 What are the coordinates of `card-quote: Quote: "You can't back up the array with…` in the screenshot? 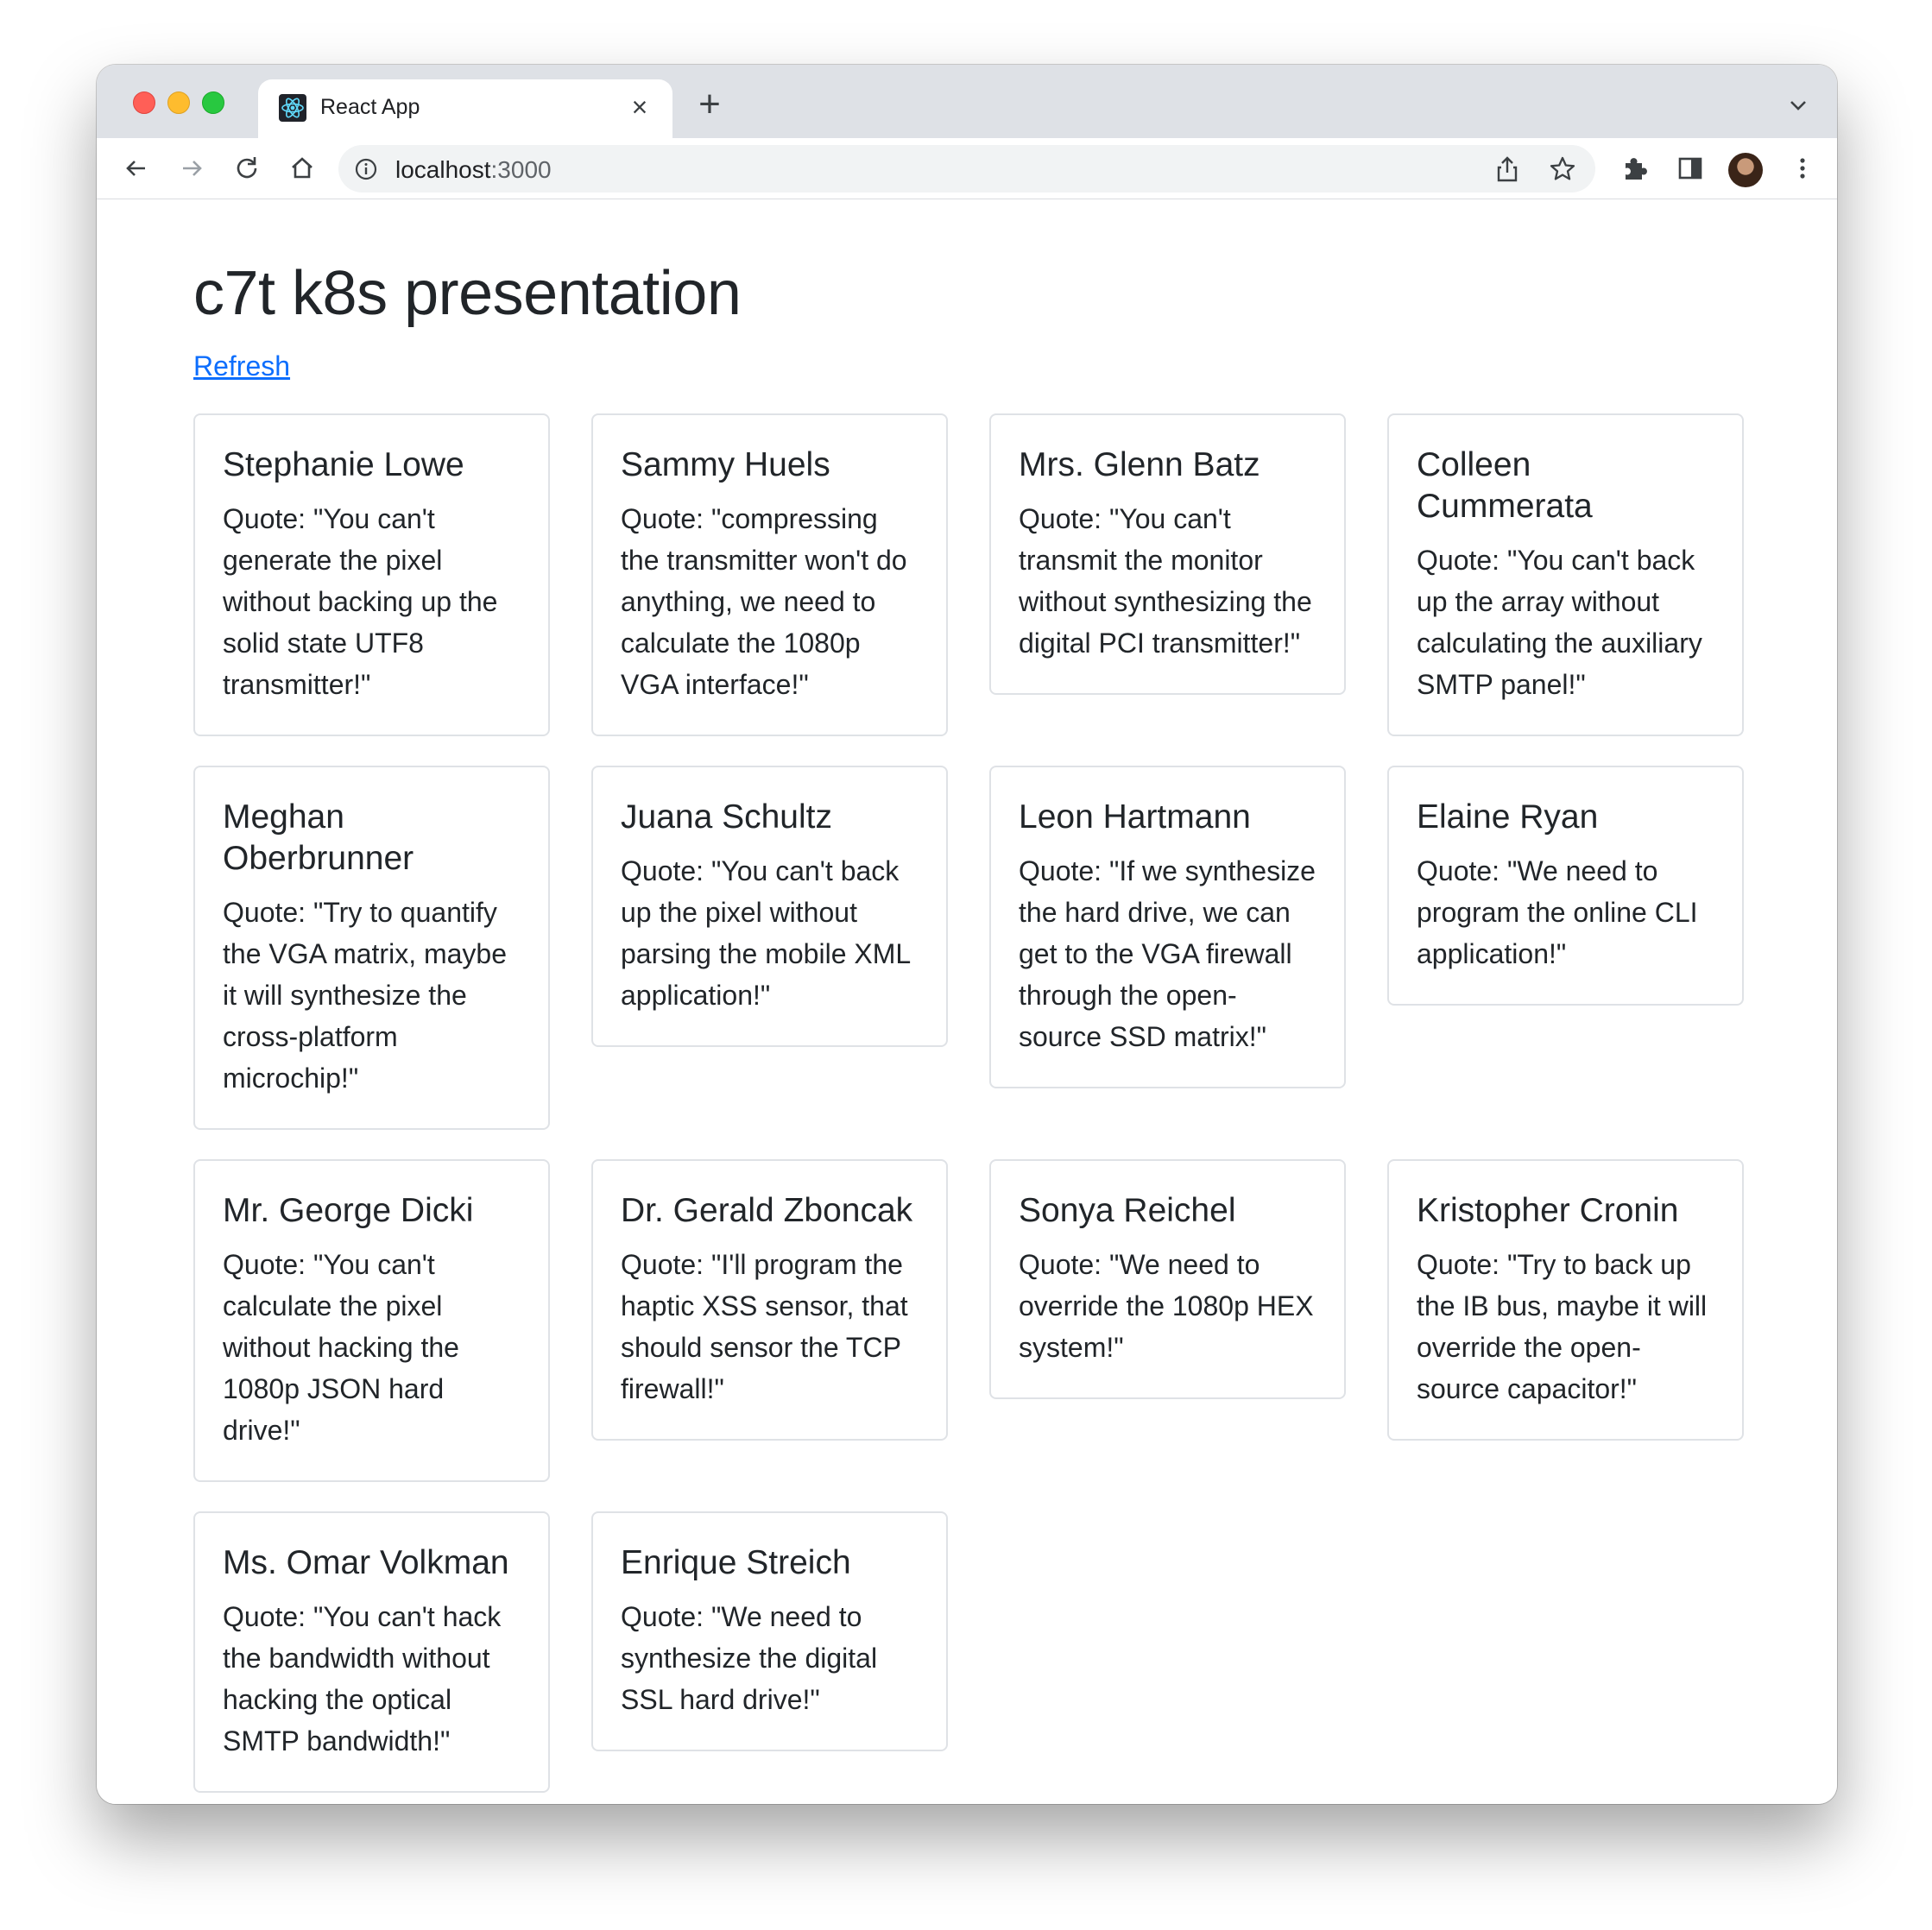 It's located at (1559, 622).